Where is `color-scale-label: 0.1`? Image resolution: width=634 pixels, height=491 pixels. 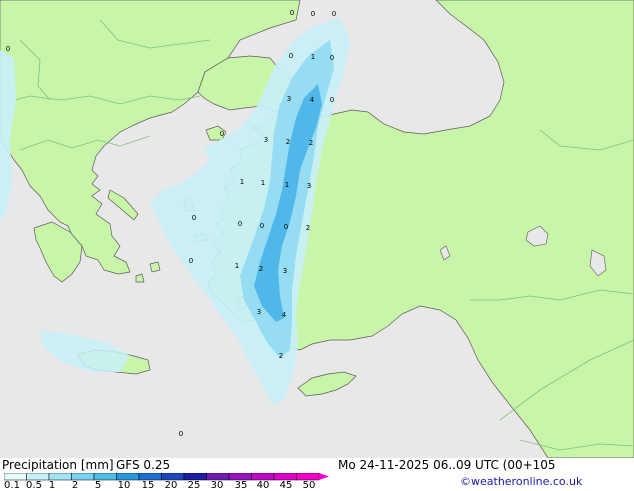
color-scale-label: 0.1 is located at coordinates (12, 485).